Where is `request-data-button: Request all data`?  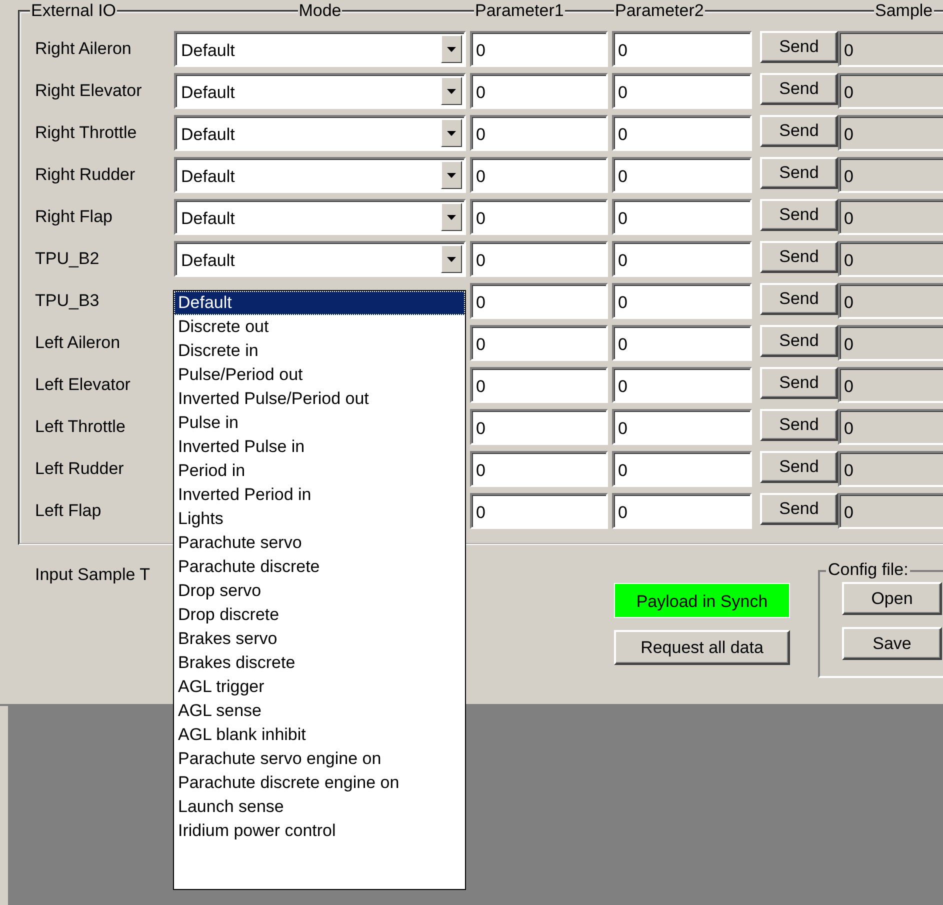 request-data-button: Request all data is located at coordinates (702, 647).